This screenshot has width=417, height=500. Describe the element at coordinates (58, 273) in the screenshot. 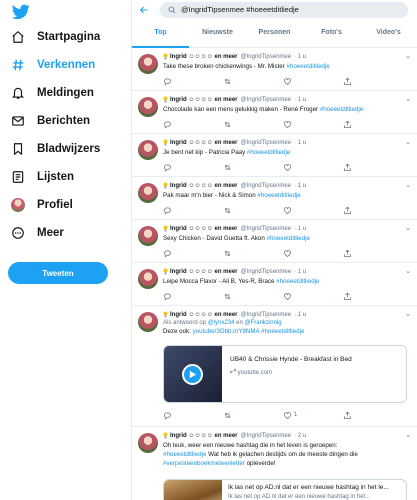

I see `tweet-button: Tweeten` at that location.